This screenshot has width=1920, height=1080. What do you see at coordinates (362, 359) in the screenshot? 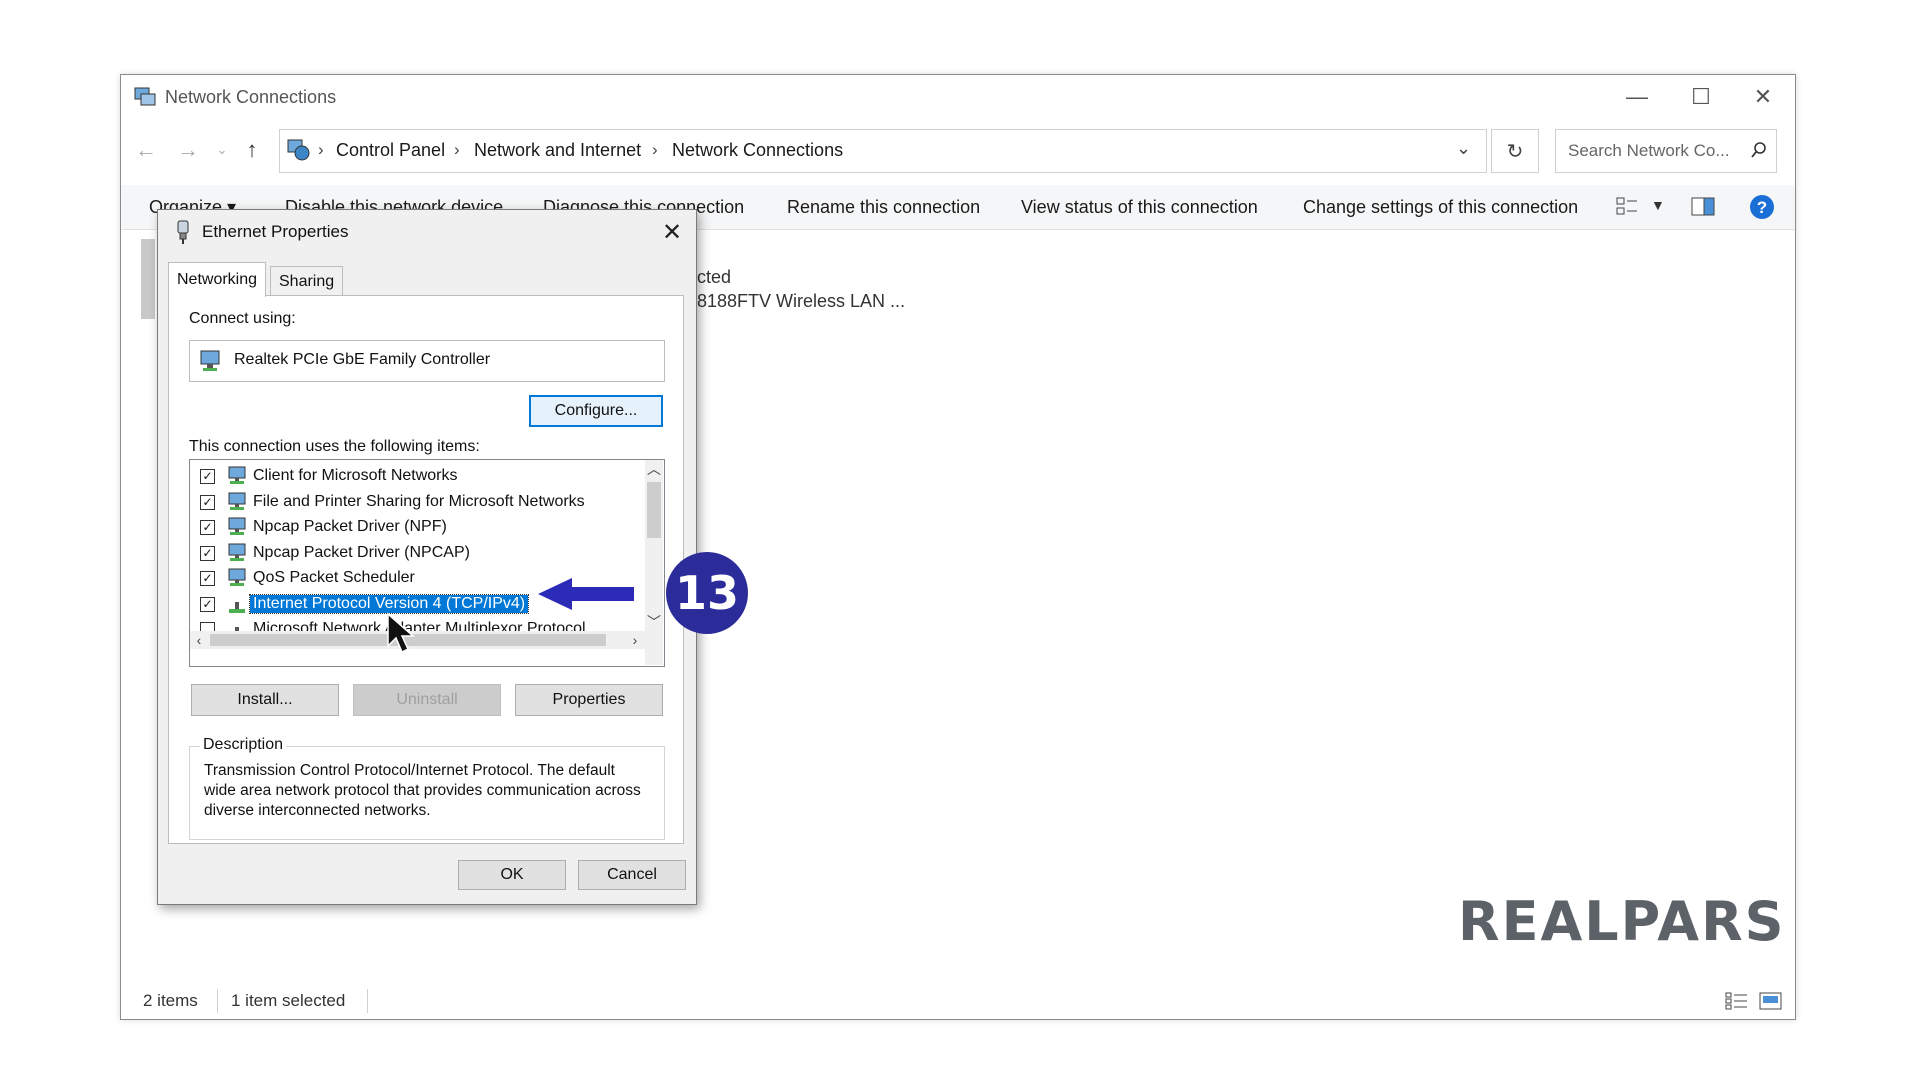
I see `adapter-name: Realtek PCIe GbE Family Controller` at bounding box center [362, 359].